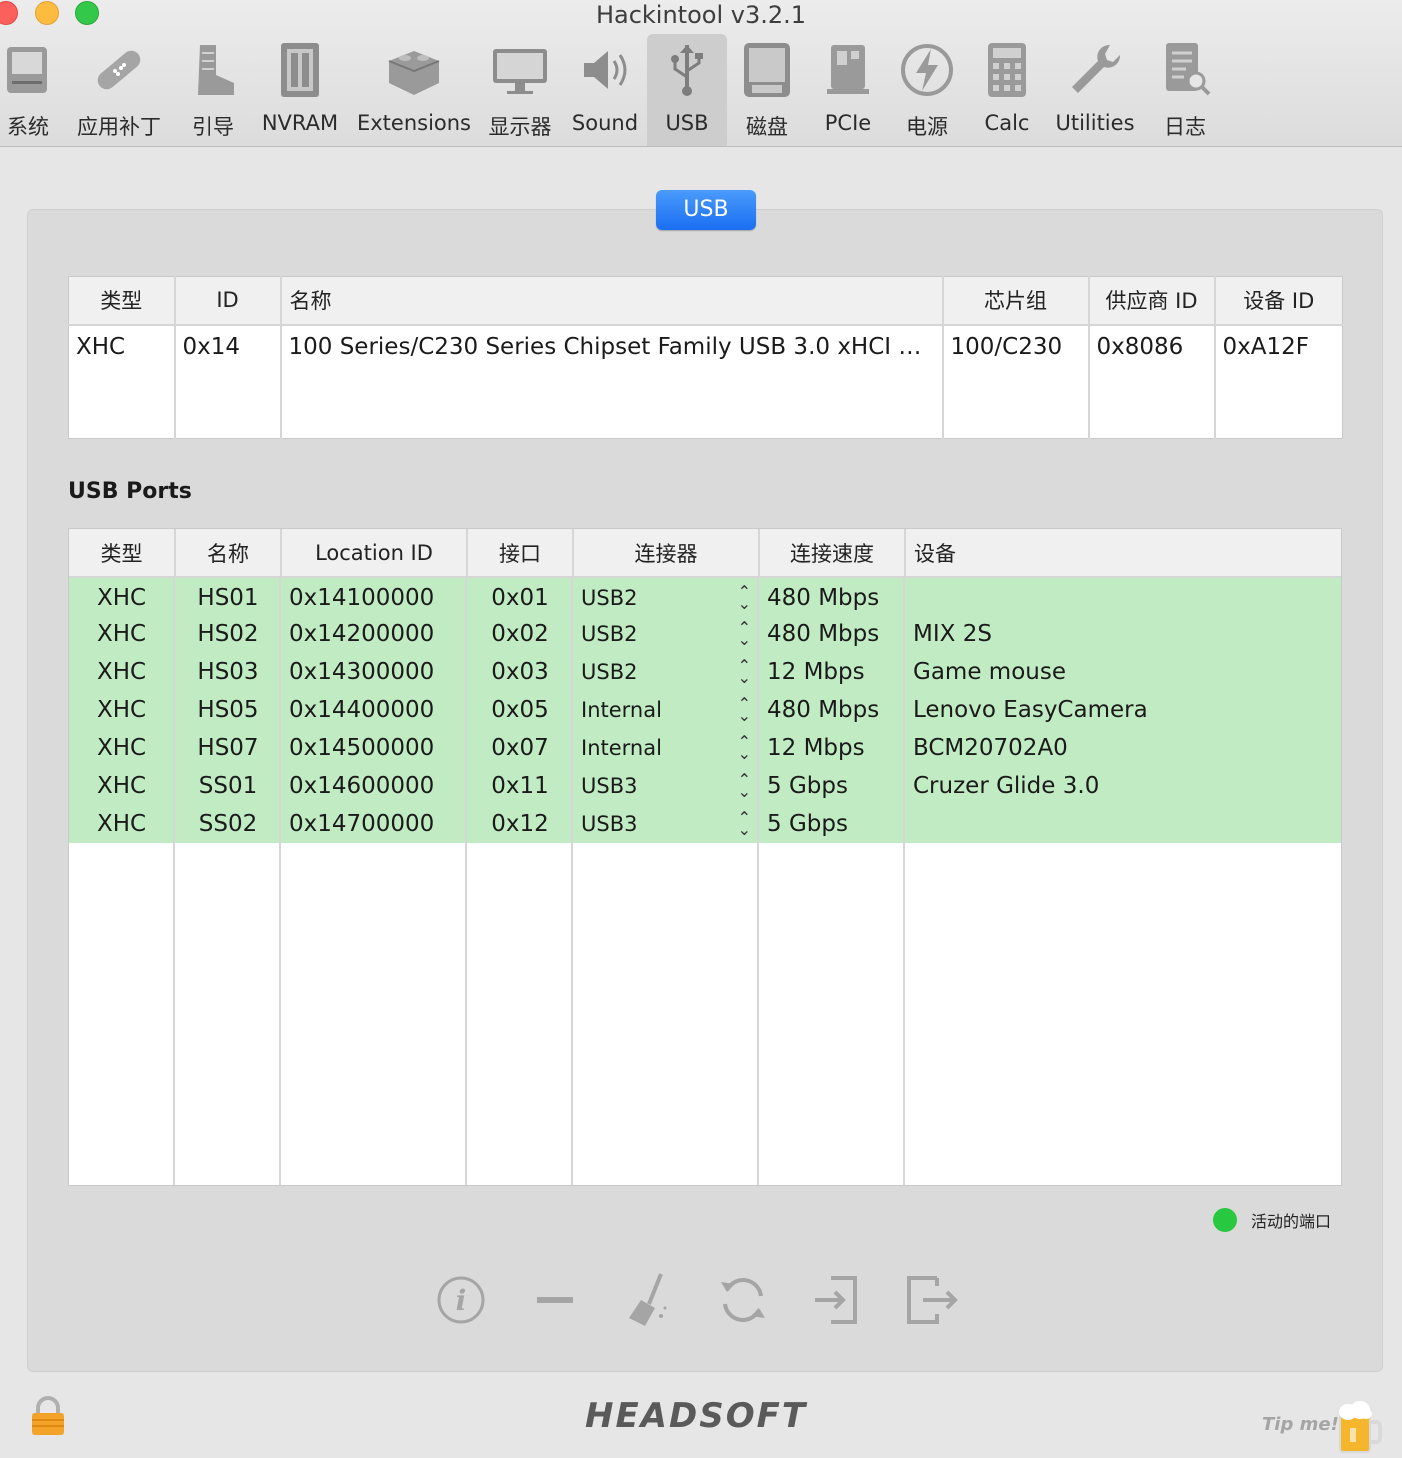 This screenshot has height=1458, width=1402. Describe the element at coordinates (1278, 301) in the screenshot. I see `column-header-device-id: 设备 ID` at that location.